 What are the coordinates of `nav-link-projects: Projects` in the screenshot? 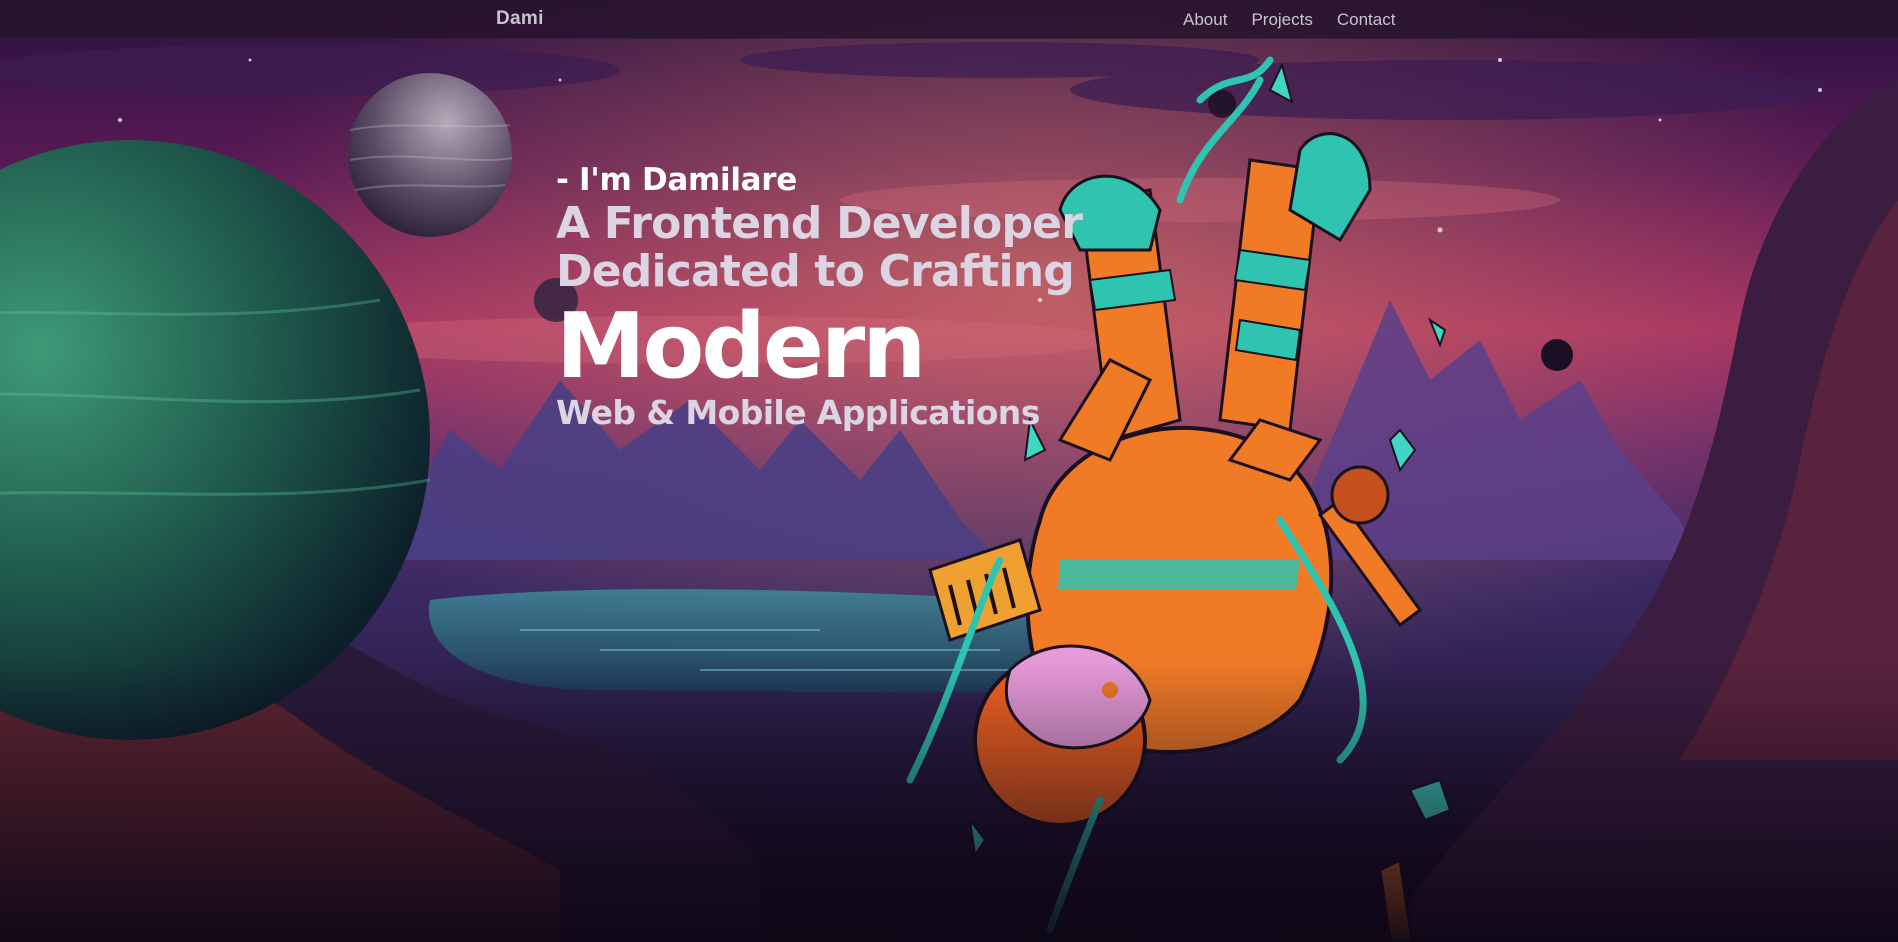 It's located at (1281, 20).